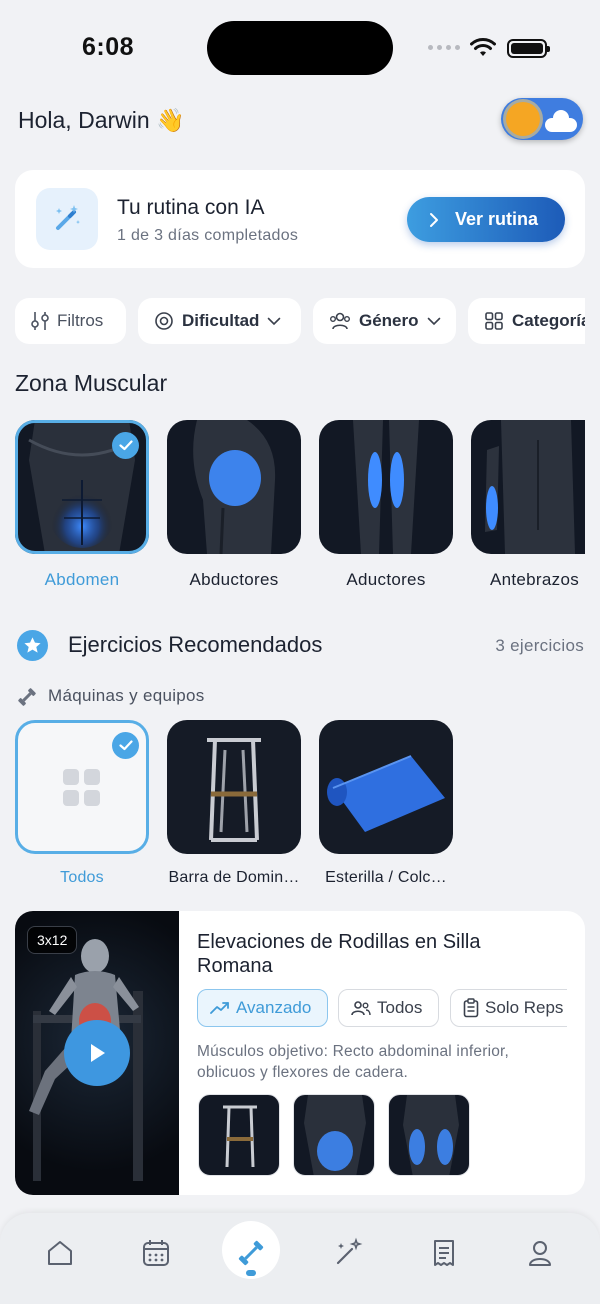 This screenshot has width=600, height=1304. What do you see at coordinates (32, 645) in the screenshot?
I see `star-icon` at bounding box center [32, 645].